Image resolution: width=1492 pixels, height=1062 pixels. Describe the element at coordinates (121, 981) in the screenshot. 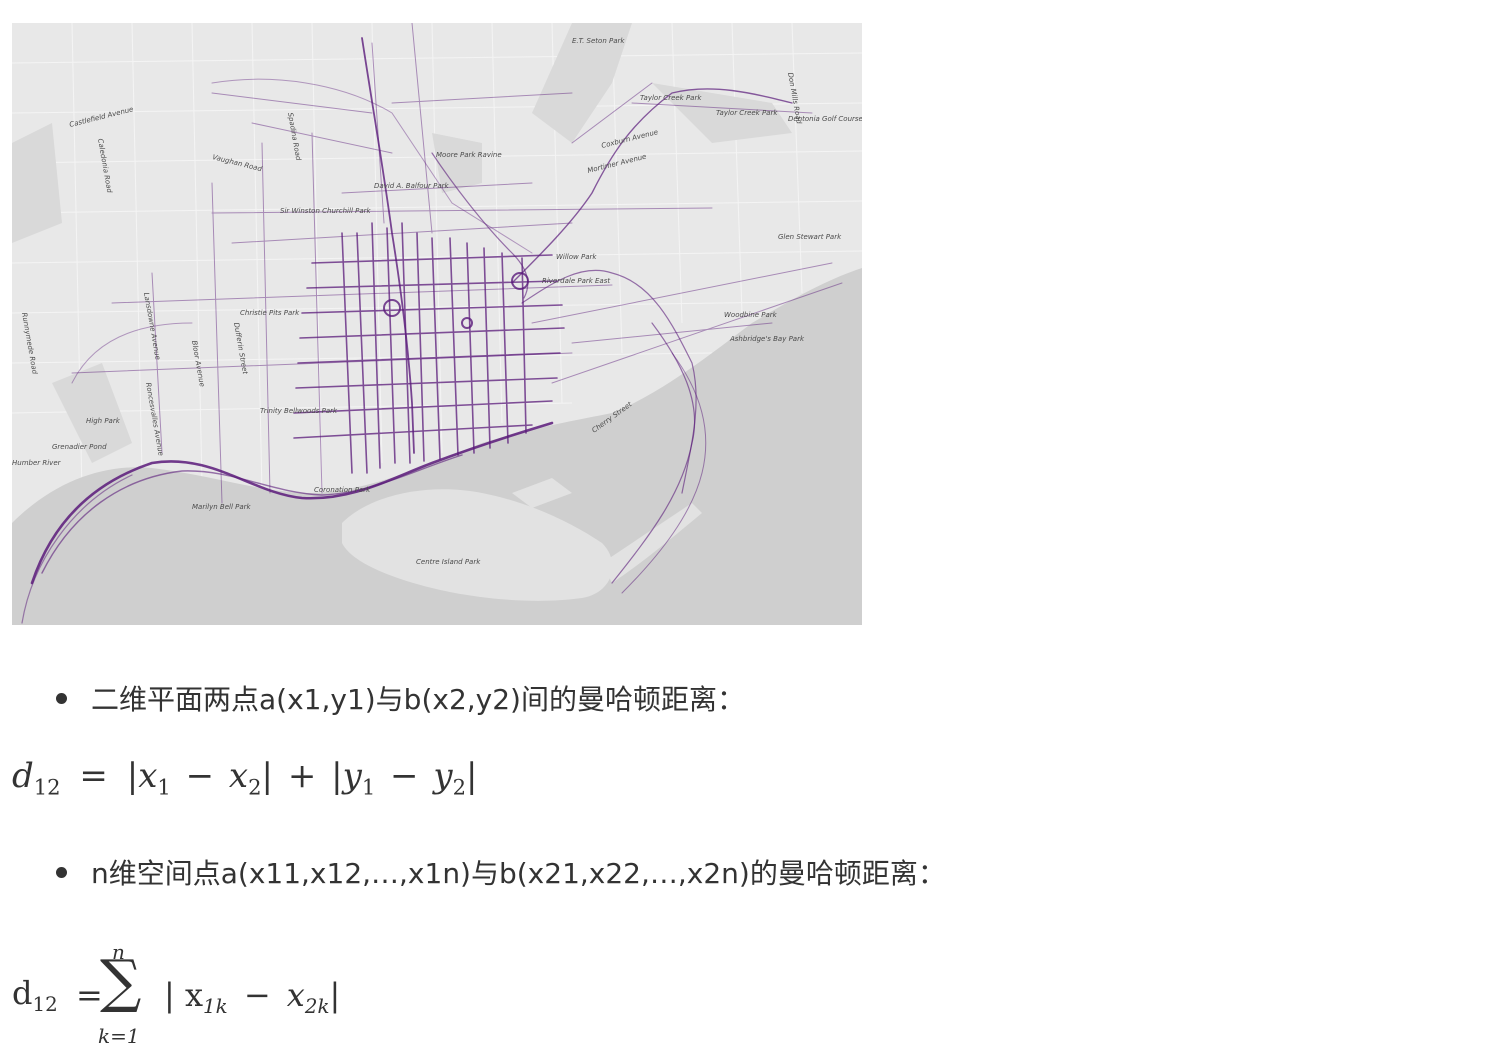

I see `sum-symbol: ∑` at that location.